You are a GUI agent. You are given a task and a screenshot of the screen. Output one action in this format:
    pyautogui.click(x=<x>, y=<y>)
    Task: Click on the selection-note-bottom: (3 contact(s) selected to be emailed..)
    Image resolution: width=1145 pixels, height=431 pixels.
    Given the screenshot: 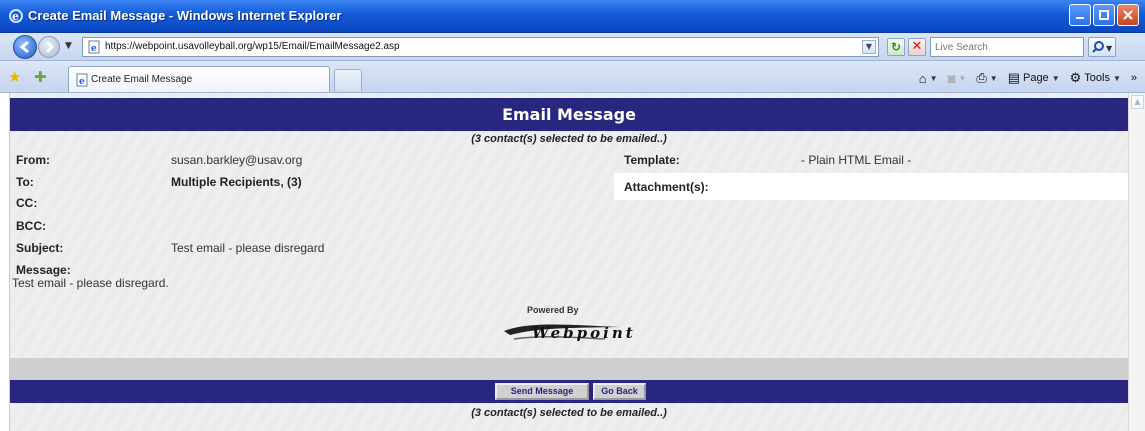 What is the action you would take?
    pyautogui.click(x=569, y=413)
    